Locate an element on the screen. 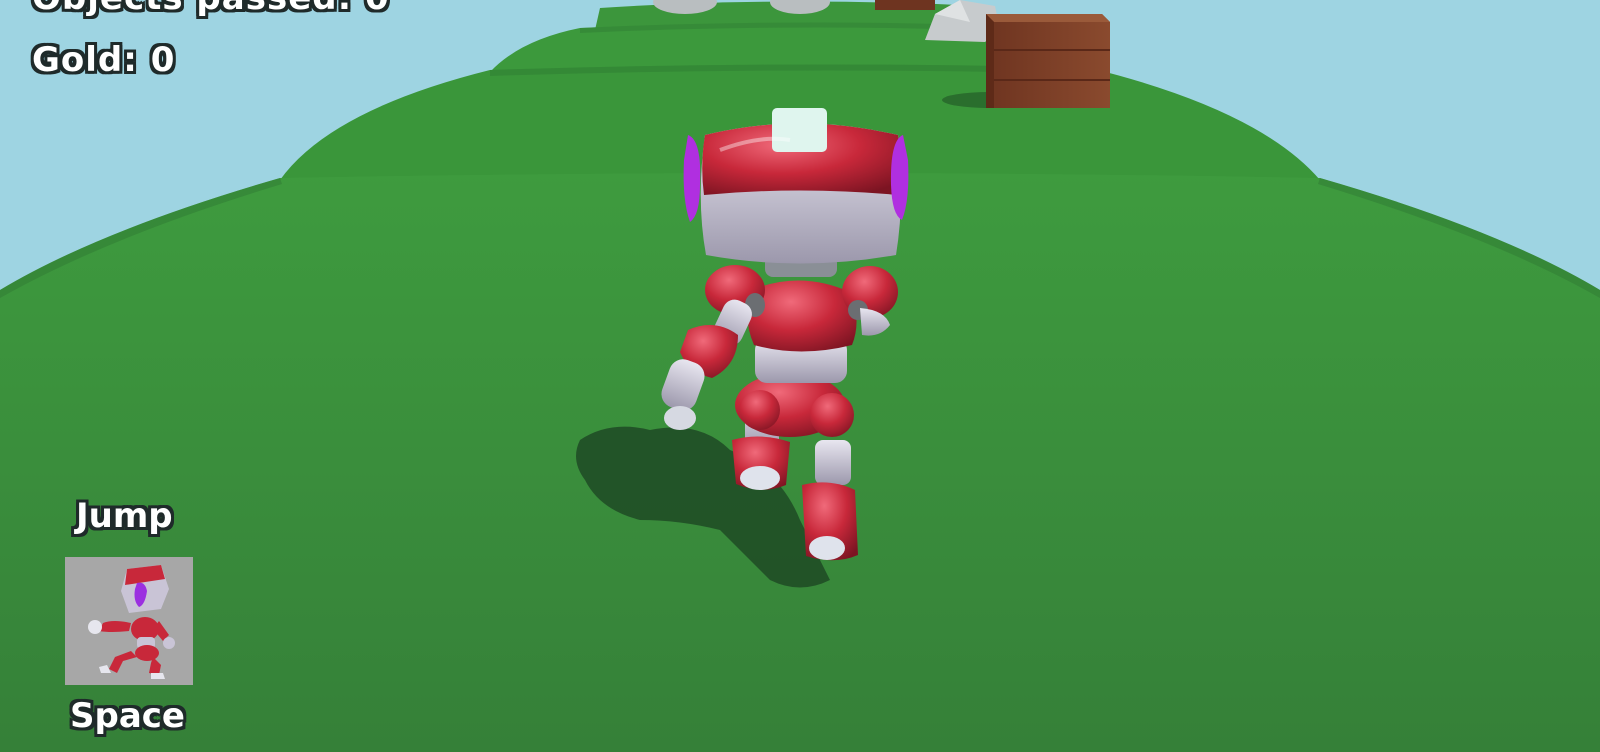 This screenshot has width=1600, height=752. gold-counter: Gold: 0 is located at coordinates (104, 60).